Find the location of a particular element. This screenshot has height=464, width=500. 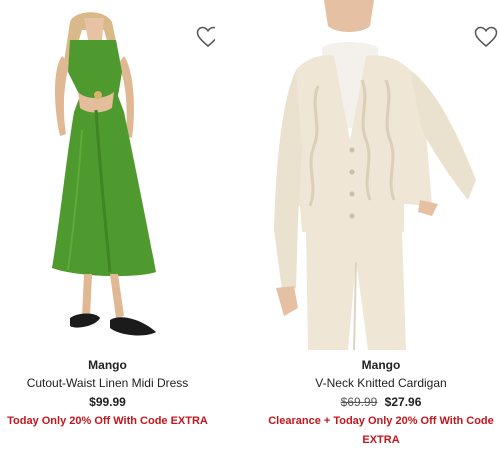

product-price: $99.99 is located at coordinates (107, 402).